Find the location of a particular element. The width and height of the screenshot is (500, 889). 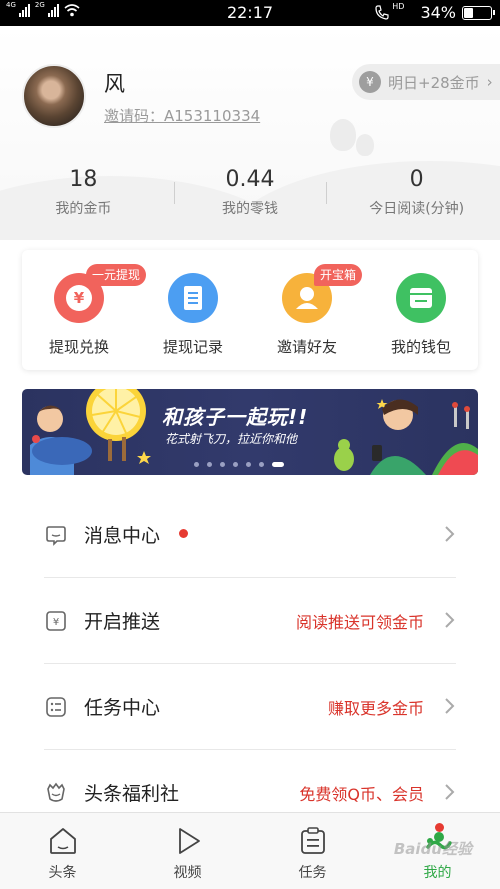

action-card: ¥ 一元提现 提现兑换 提现记录 开宝箱 邀请好友 我的钱包 is located at coordinates (250, 310).